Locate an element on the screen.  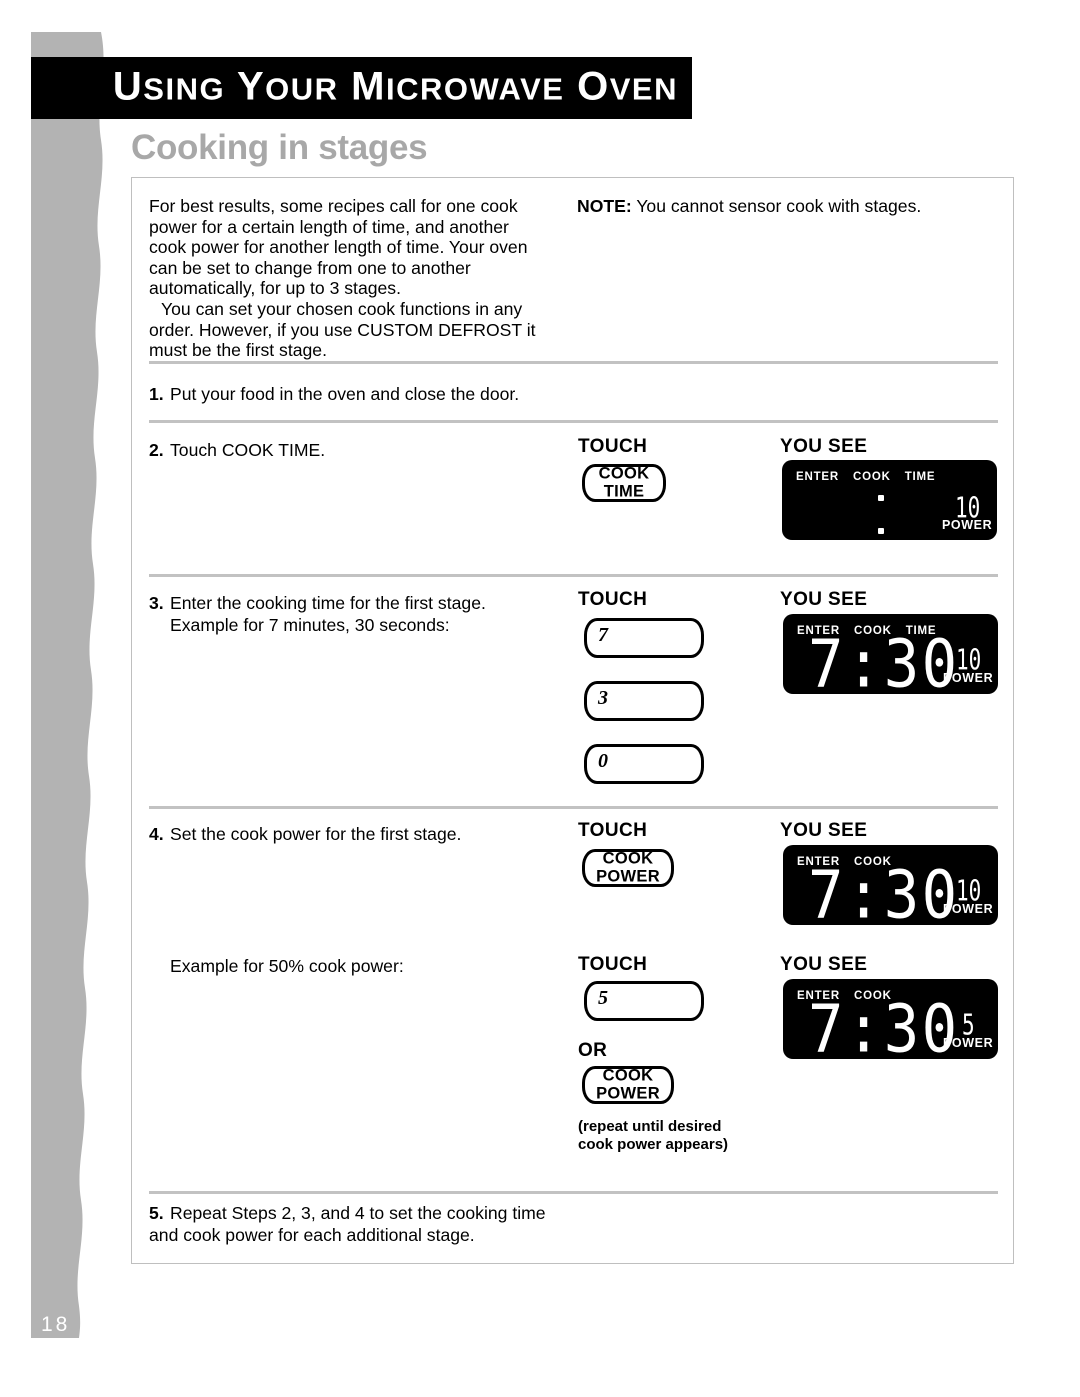
cook-time-line2: TIME is located at coordinates (624, 491).